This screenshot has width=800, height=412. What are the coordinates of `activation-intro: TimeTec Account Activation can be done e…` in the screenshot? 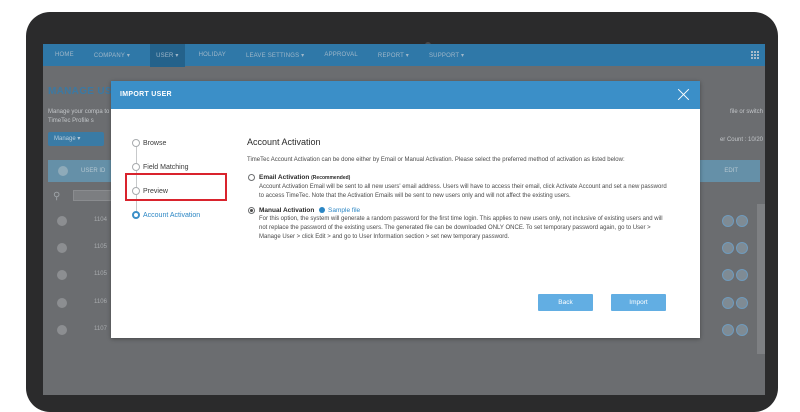 It's located at (436, 160).